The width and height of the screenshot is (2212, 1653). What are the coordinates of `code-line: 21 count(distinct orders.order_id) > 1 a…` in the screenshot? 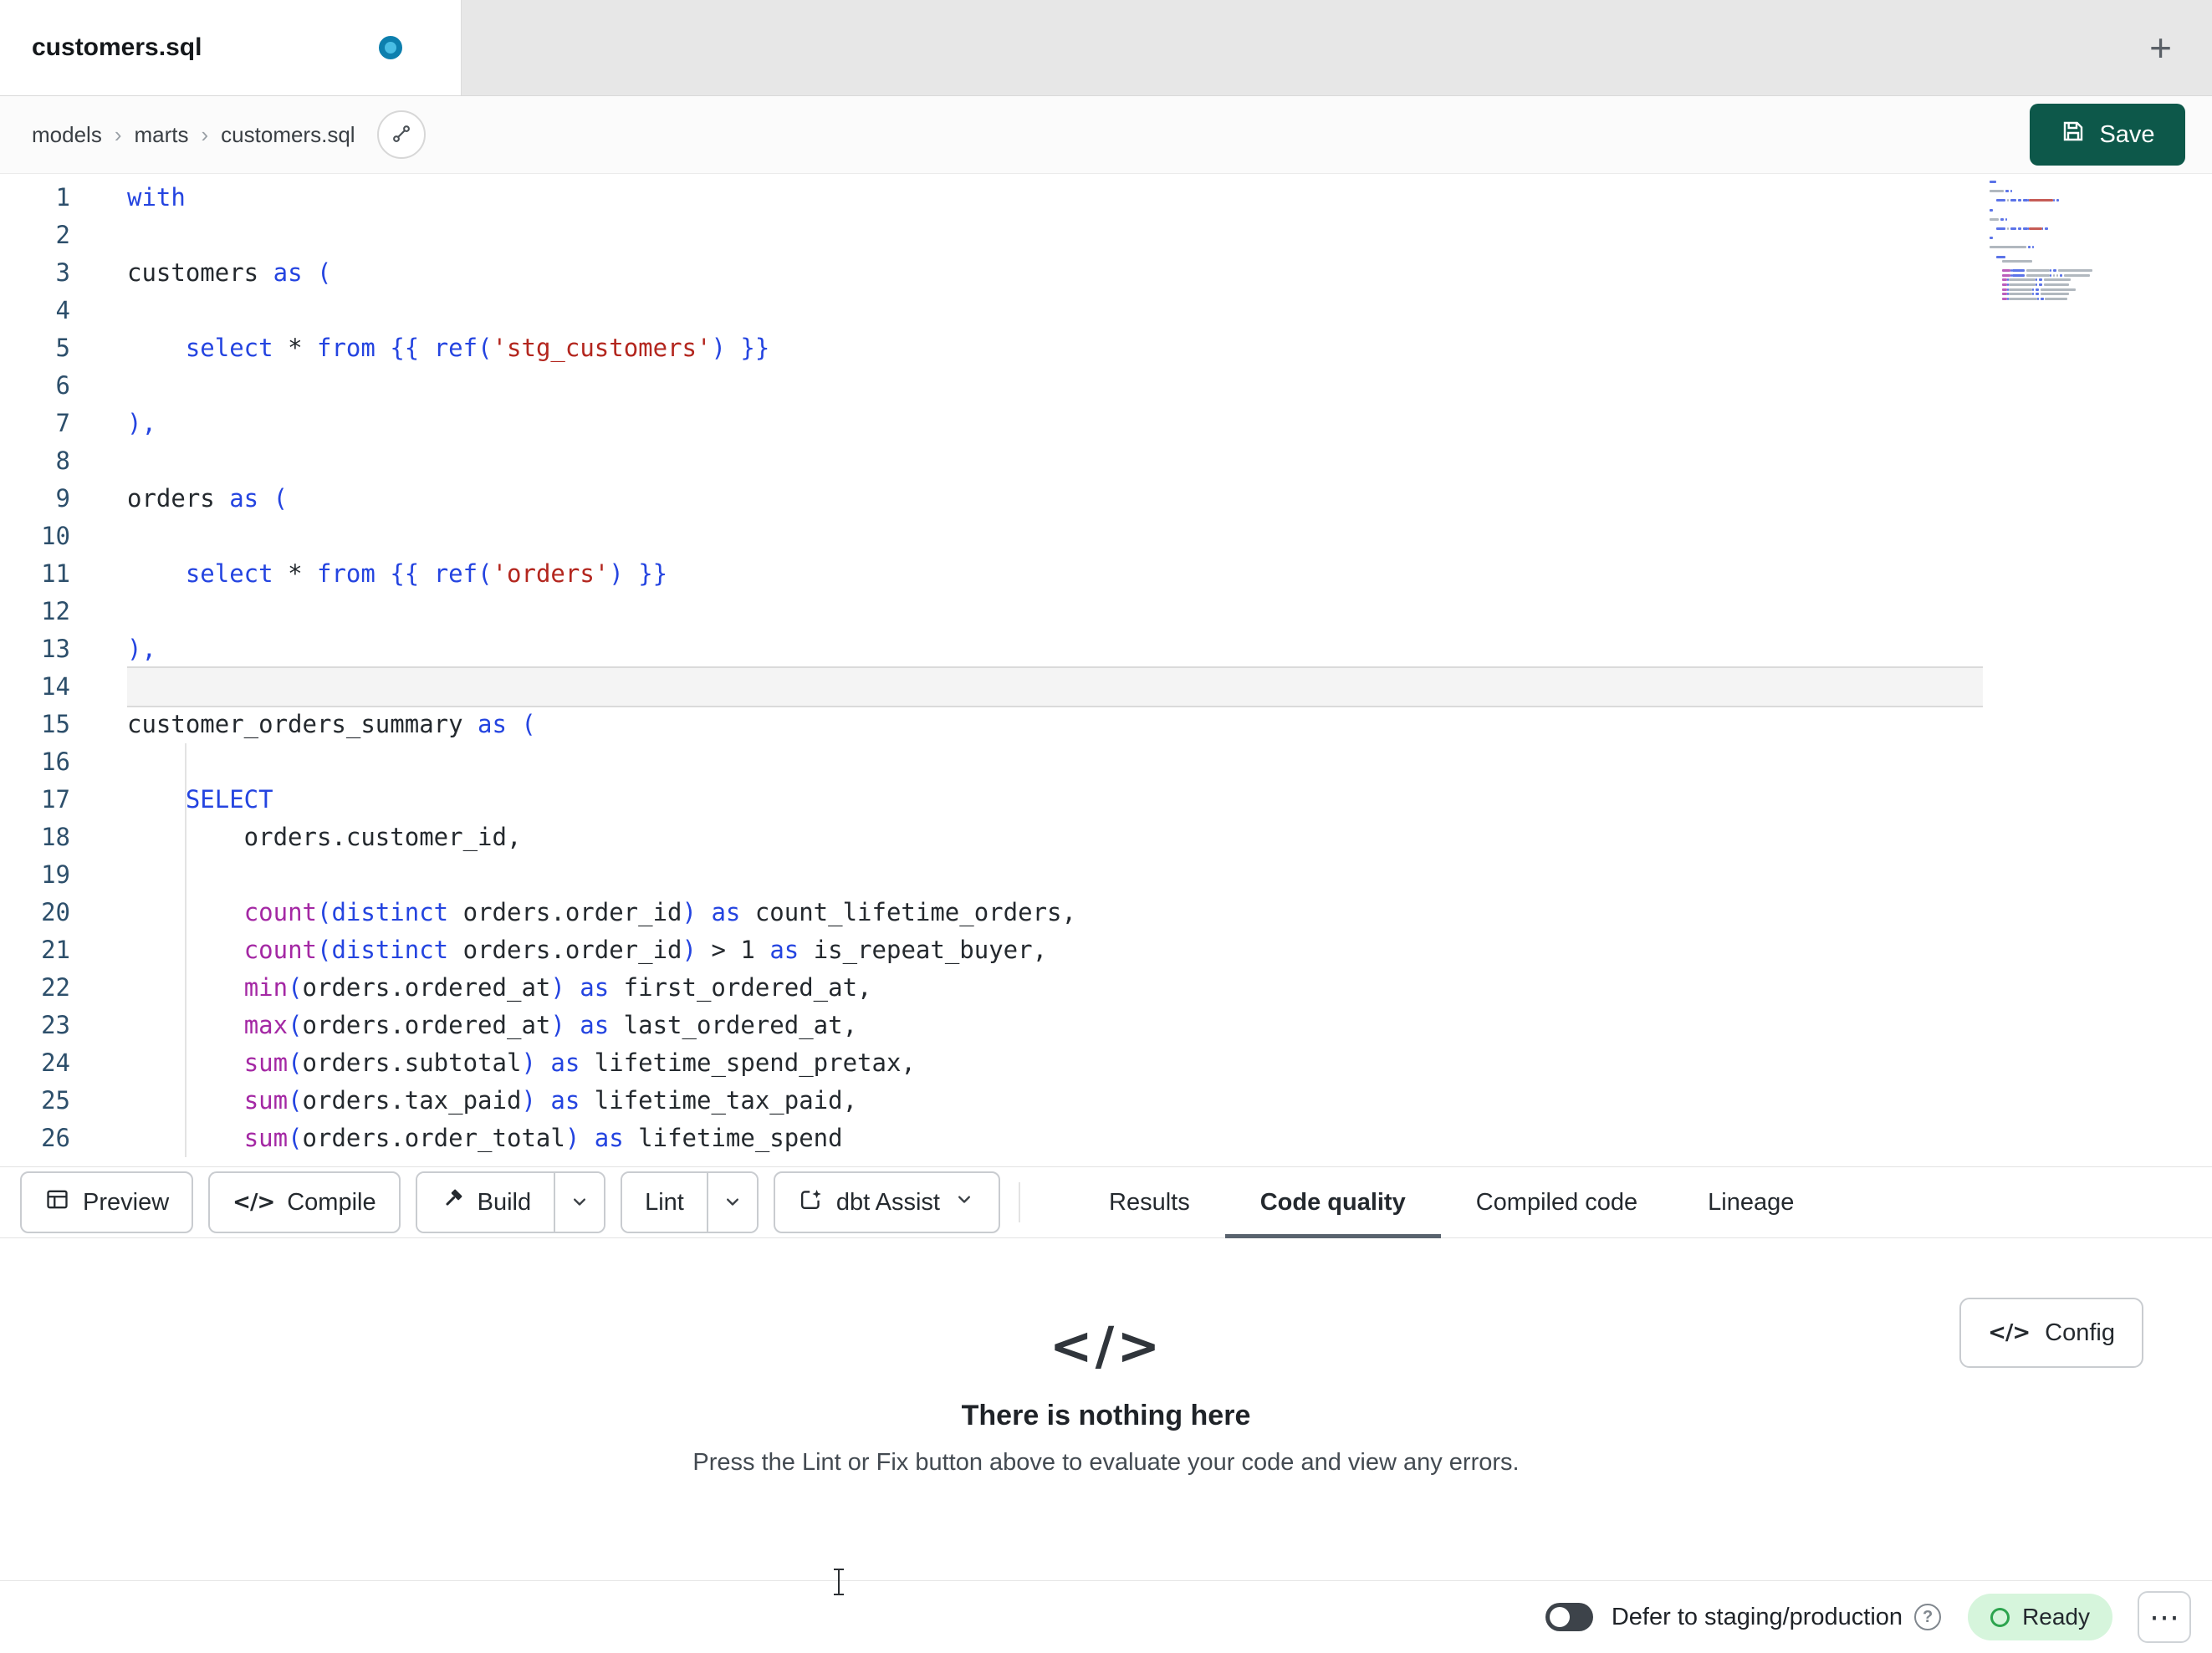 It's located at (1106, 950).